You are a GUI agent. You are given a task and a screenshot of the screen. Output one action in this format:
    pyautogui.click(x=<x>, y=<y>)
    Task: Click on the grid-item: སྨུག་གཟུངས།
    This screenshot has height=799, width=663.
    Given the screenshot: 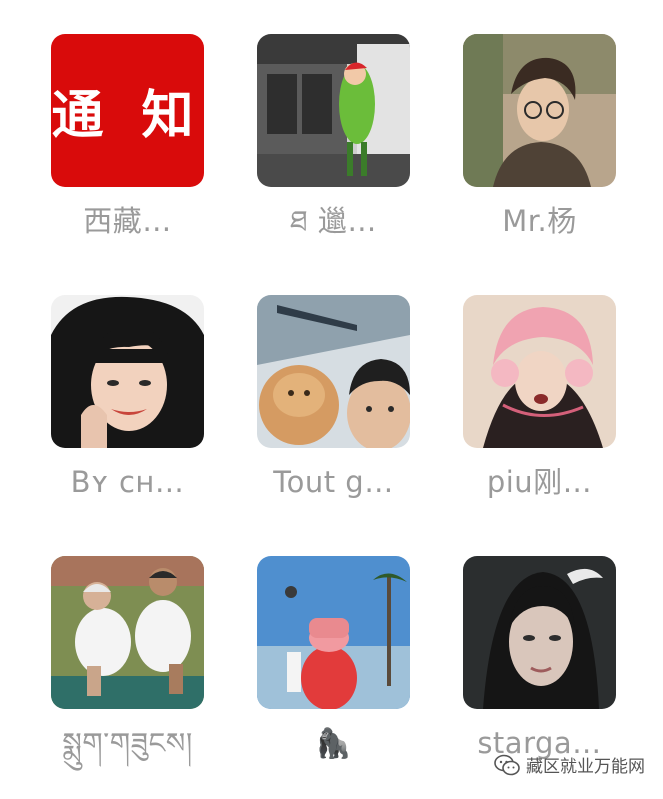 What is the action you would take?
    pyautogui.click(x=127, y=659)
    